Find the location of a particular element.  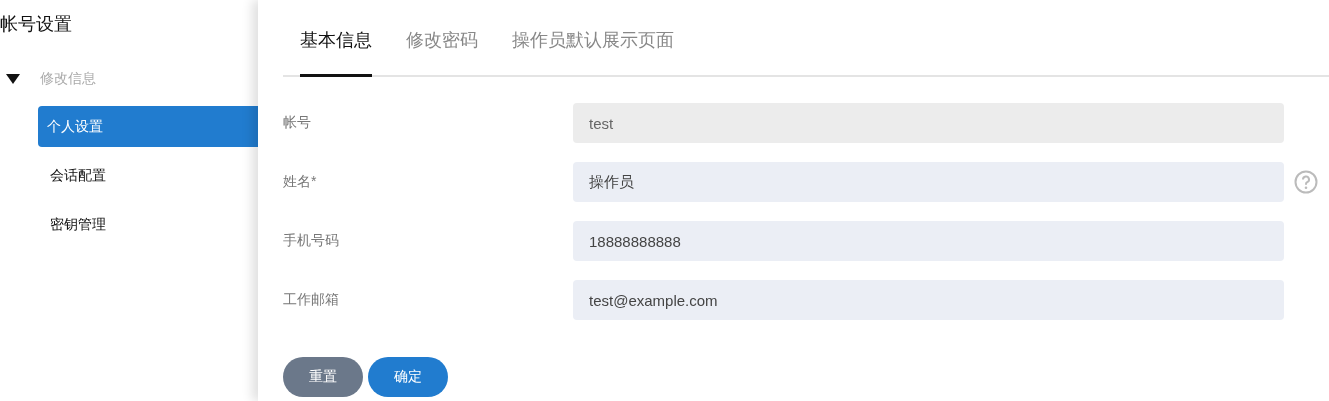

caret-down-icon is located at coordinates (13, 79).